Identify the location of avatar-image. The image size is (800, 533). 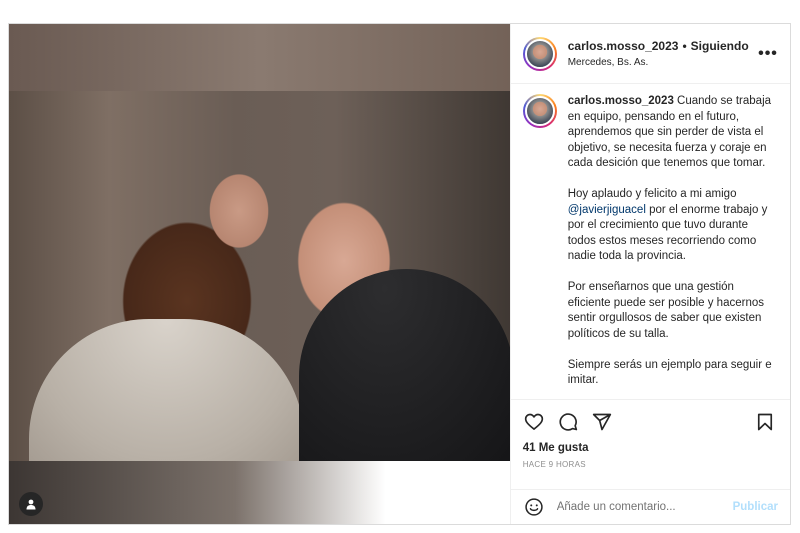
(539, 53).